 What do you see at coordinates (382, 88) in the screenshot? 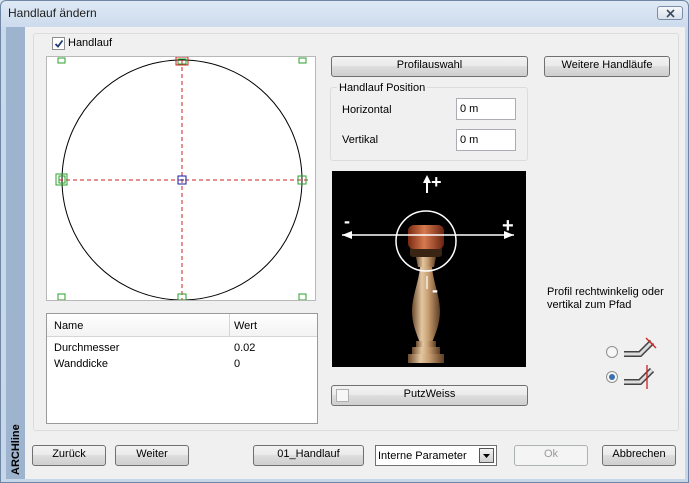
I see `handlauf-position-legend: Handlauf Position` at bounding box center [382, 88].